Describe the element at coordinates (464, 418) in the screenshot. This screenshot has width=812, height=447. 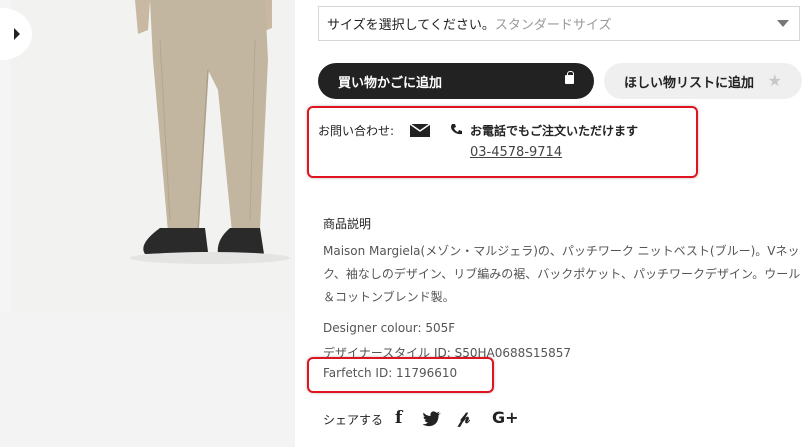
I see `pinterest-icon: 𝓅` at that location.